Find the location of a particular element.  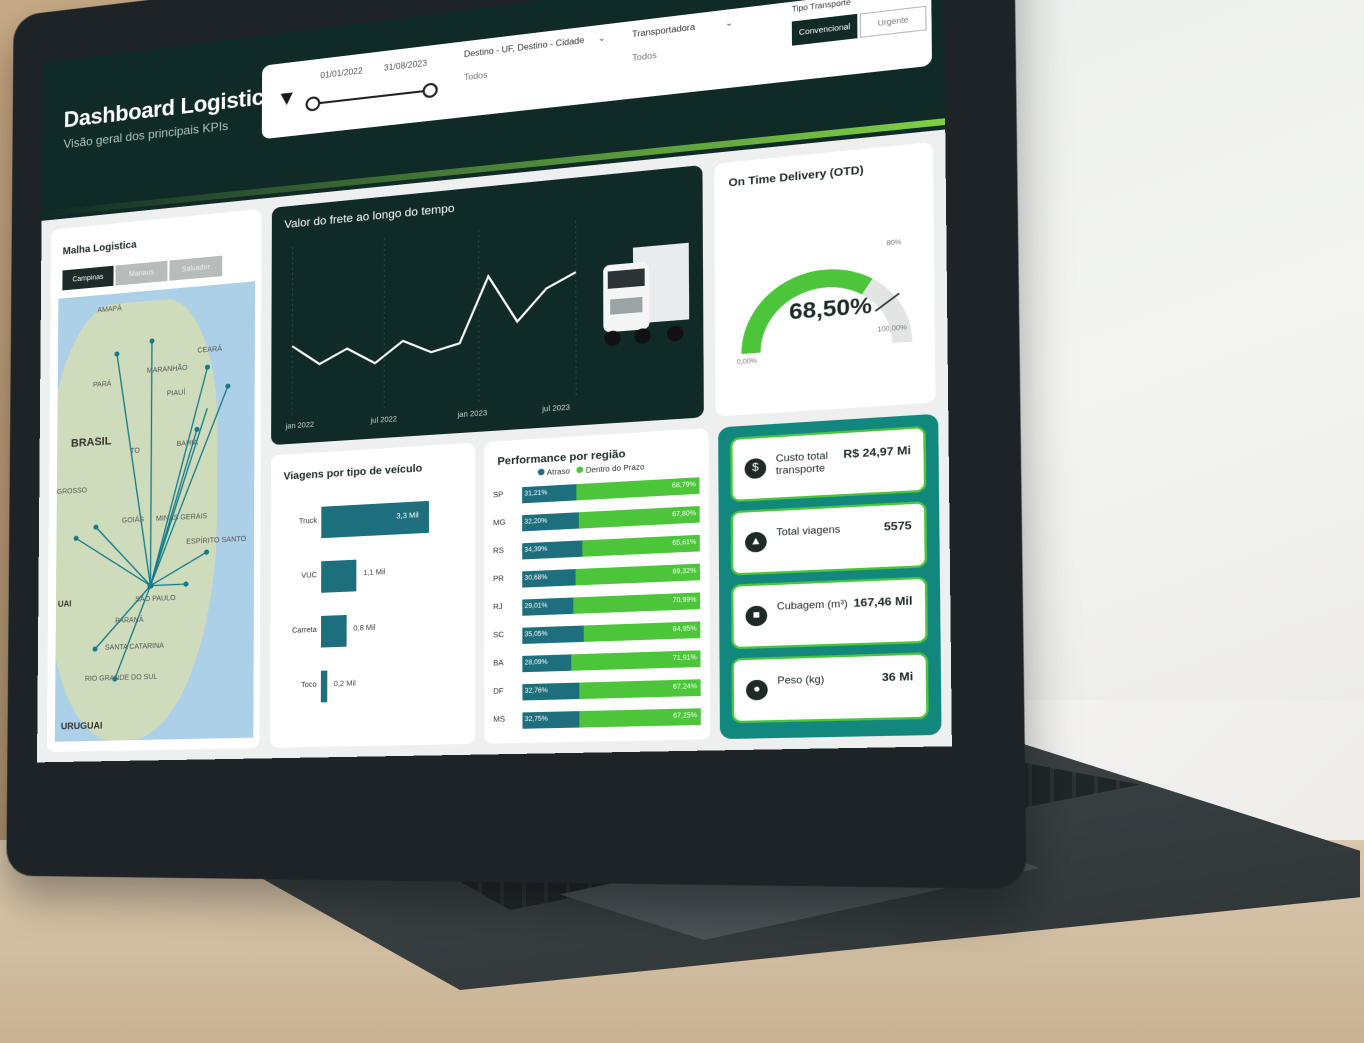

atraso-bar: 28,09% is located at coordinates (547, 663).